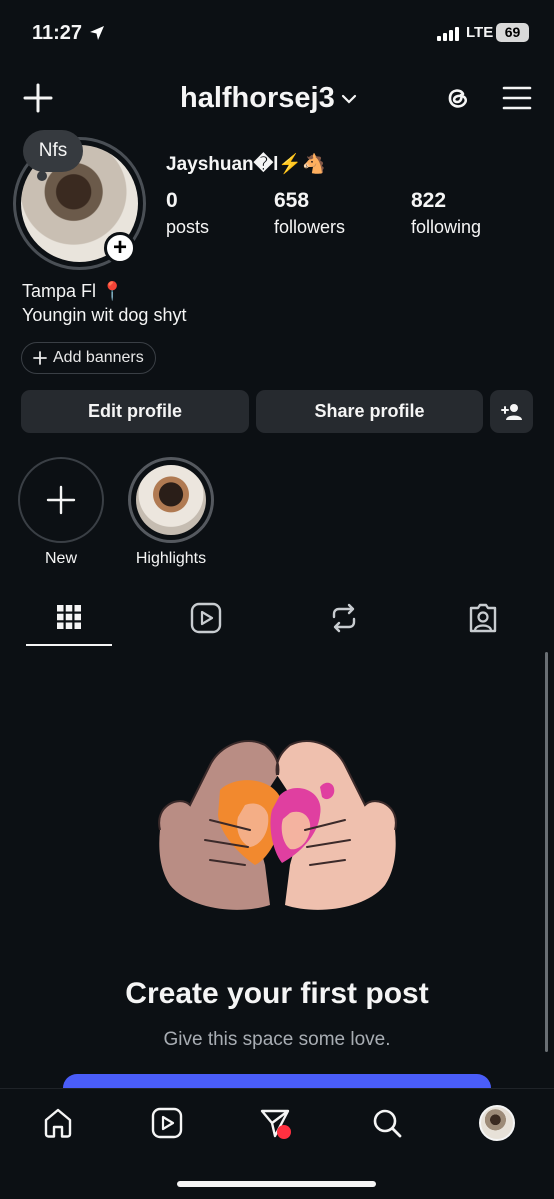 The image size is (554, 1199). Describe the element at coordinates (284, 1132) in the screenshot. I see `notification-dot` at that location.